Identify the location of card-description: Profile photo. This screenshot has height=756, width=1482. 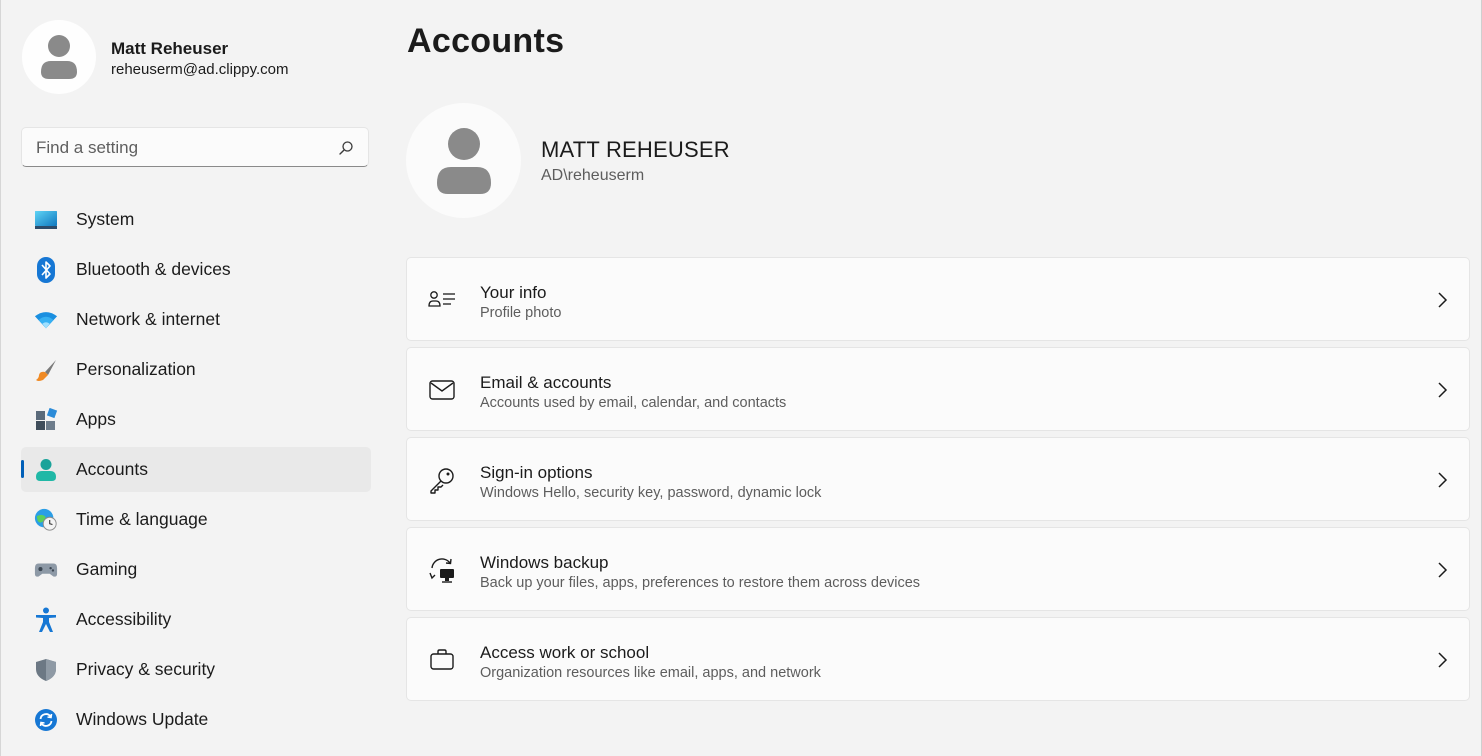
(521, 313).